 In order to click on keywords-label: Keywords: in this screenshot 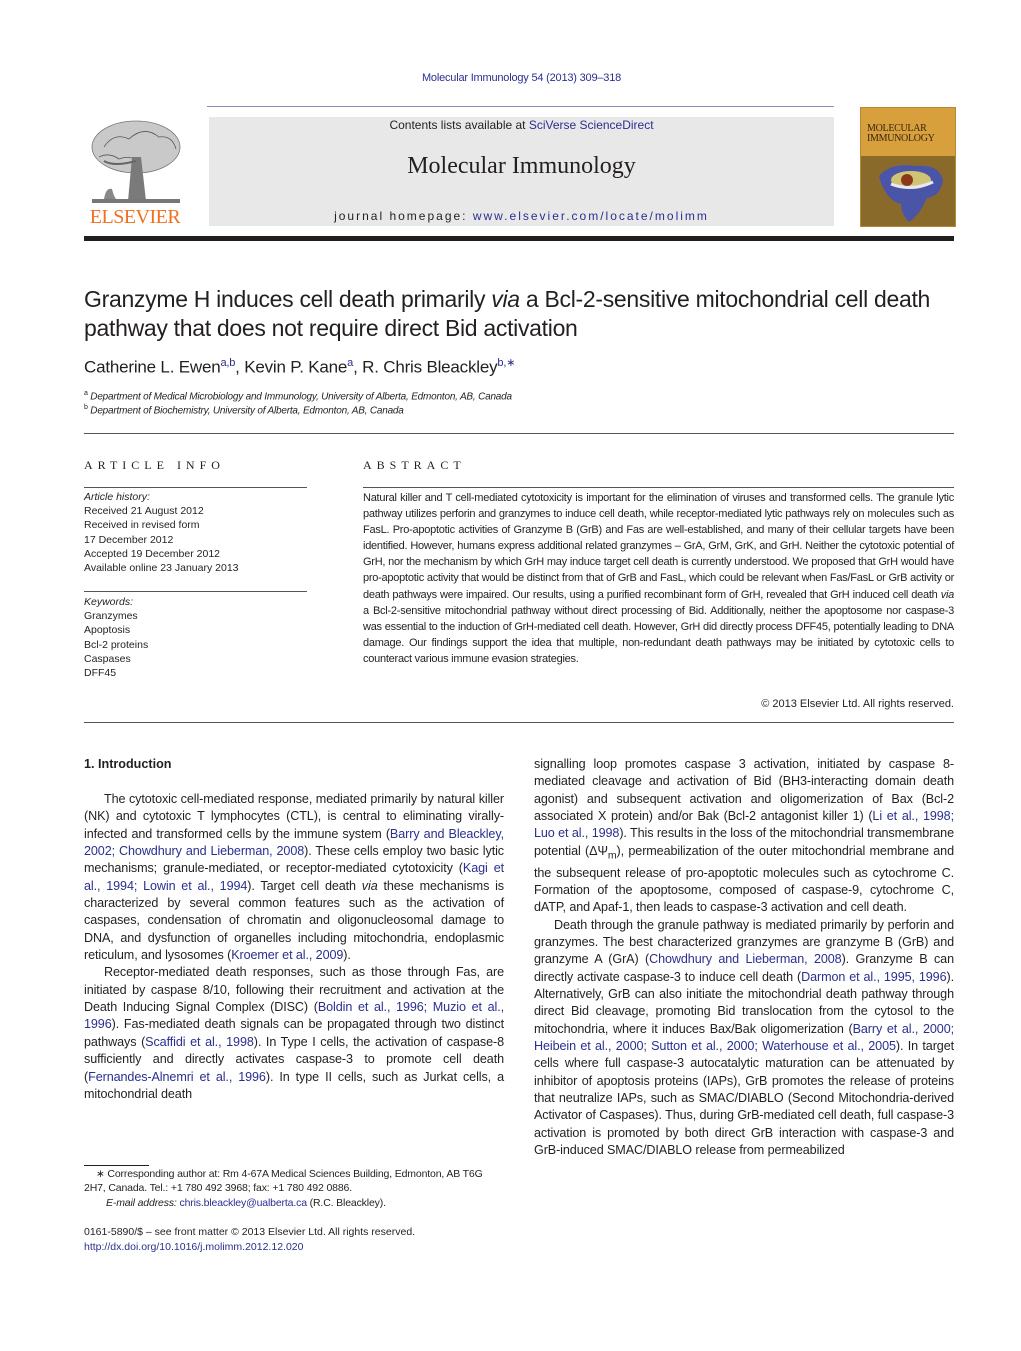, I will do `click(109, 602)`.